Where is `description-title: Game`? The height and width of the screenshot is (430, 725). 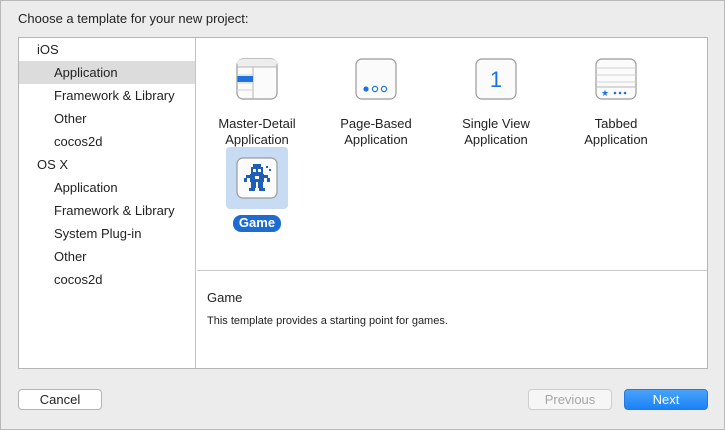 description-title: Game is located at coordinates (225, 297).